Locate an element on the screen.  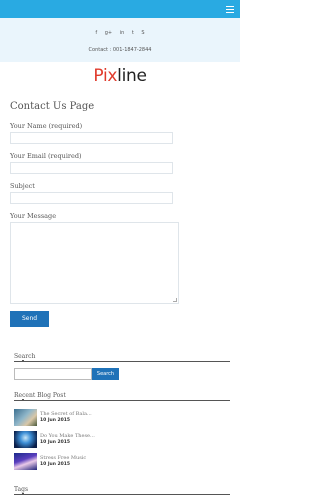
search-input is located at coordinates (53, 374).